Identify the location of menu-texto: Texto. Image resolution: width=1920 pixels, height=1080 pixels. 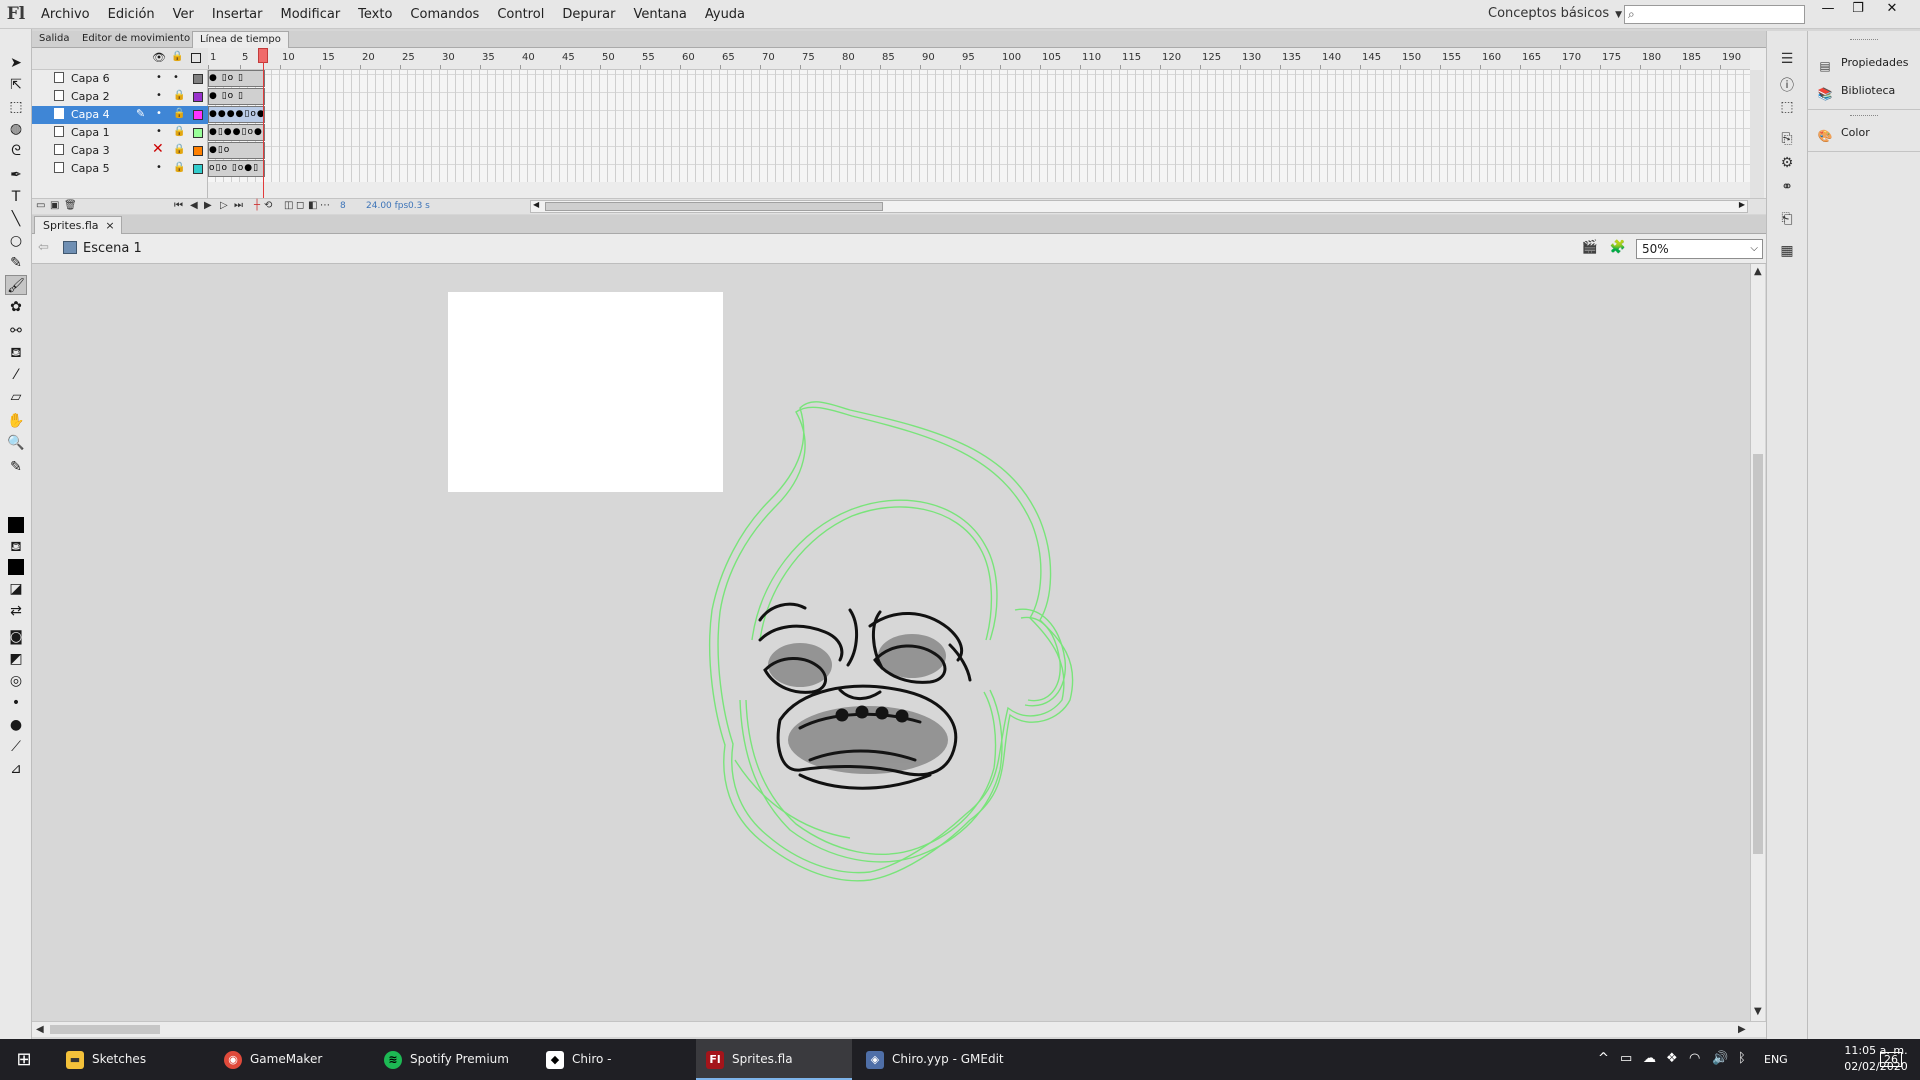
(375, 14).